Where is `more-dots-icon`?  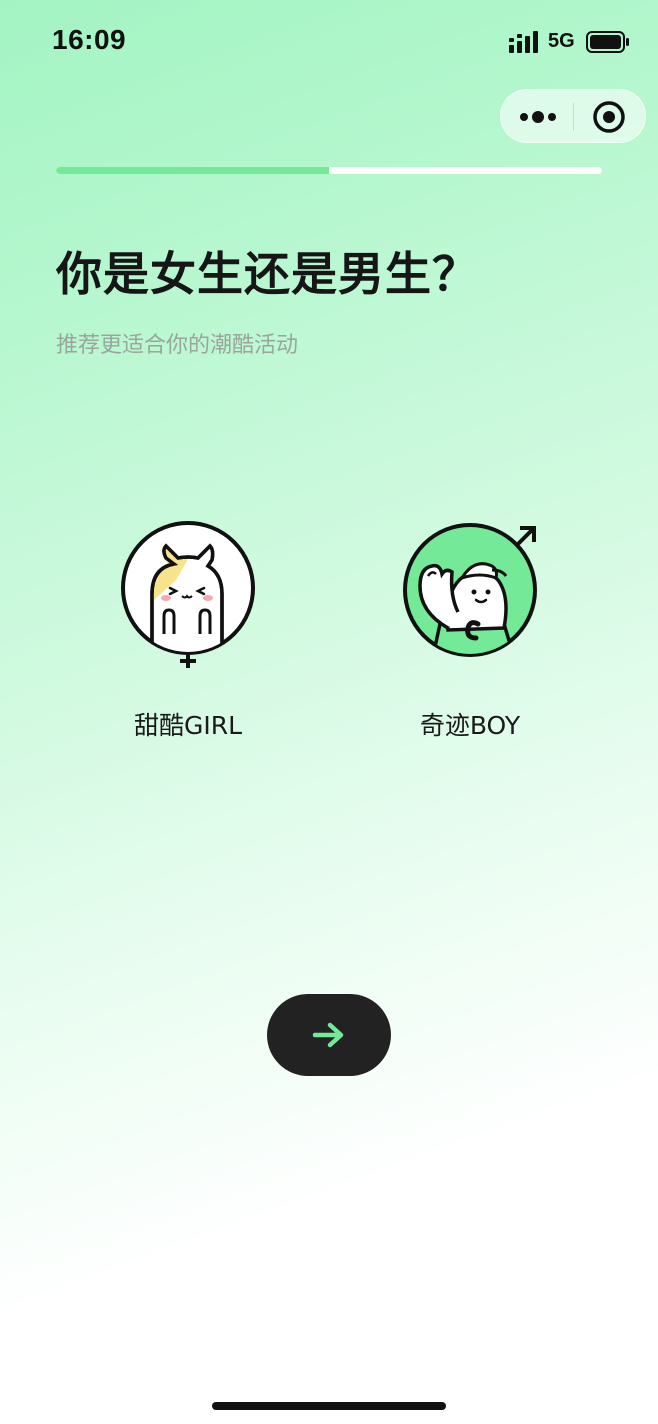 more-dots-icon is located at coordinates (538, 117).